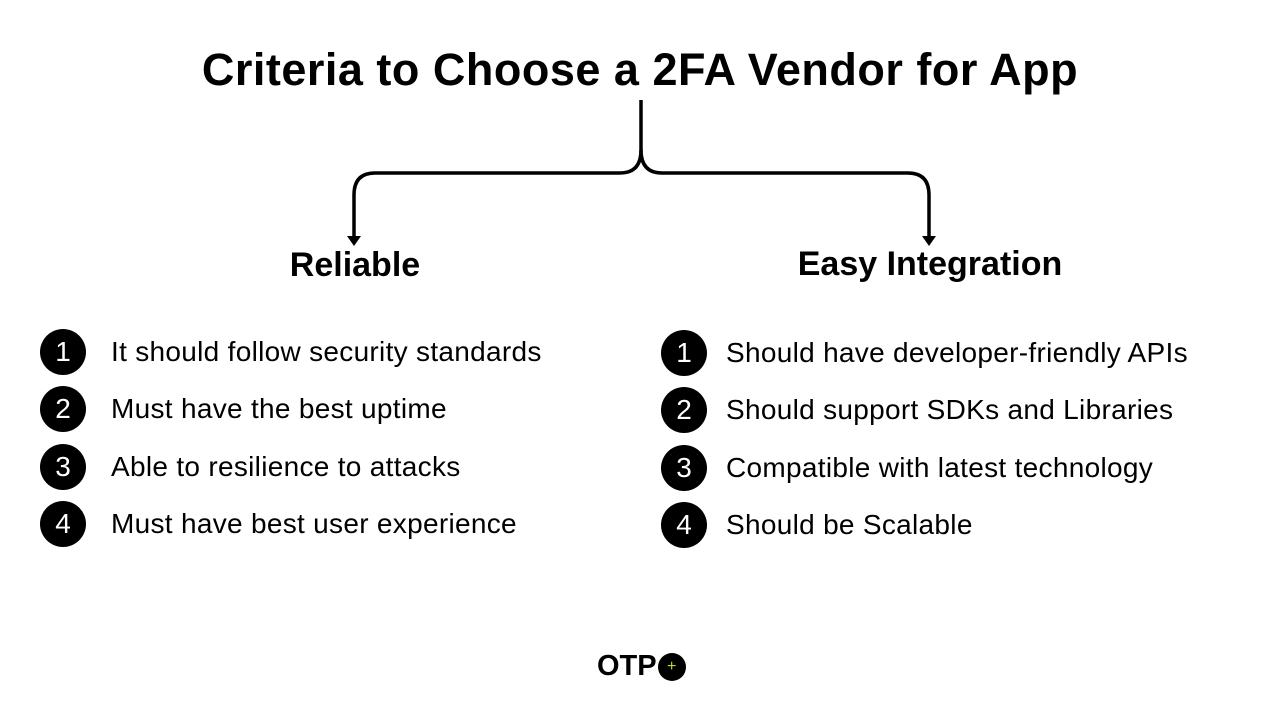  Describe the element at coordinates (930, 264) in the screenshot. I see `heading-easy-integration: Easy Integration` at that location.